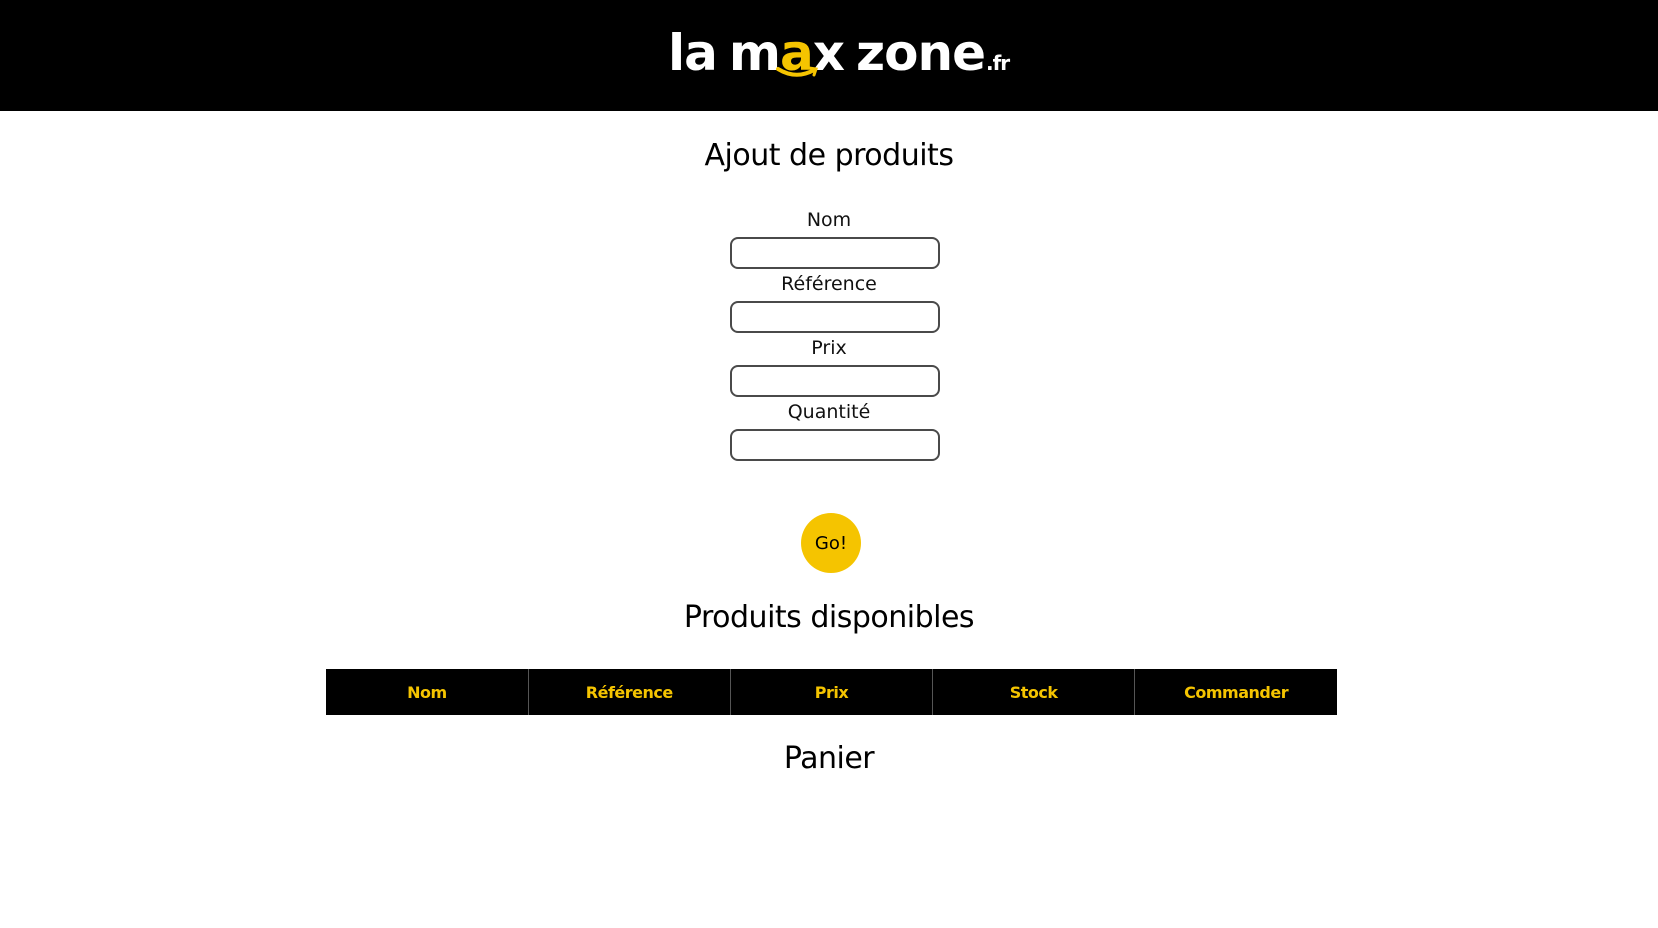 Image resolution: width=1658 pixels, height=928 pixels. Describe the element at coordinates (997, 63) in the screenshot. I see `logo-text-tld: .fr` at that location.